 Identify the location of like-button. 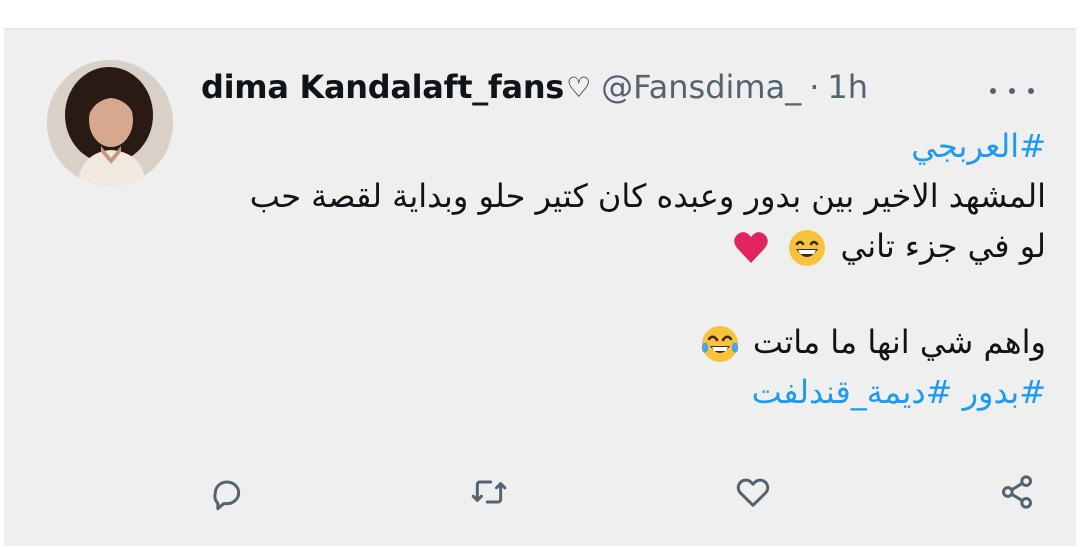
(753, 492).